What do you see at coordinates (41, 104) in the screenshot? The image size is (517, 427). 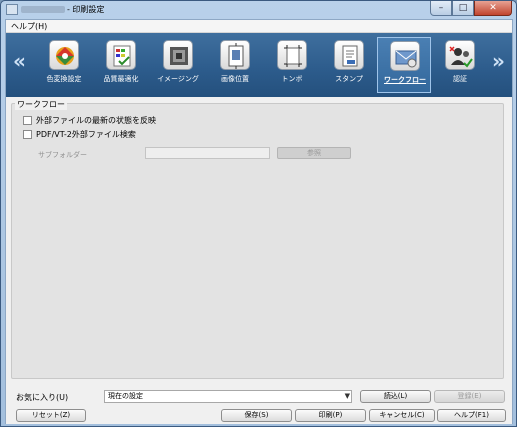 I see `group-title: ワークフロー` at bounding box center [41, 104].